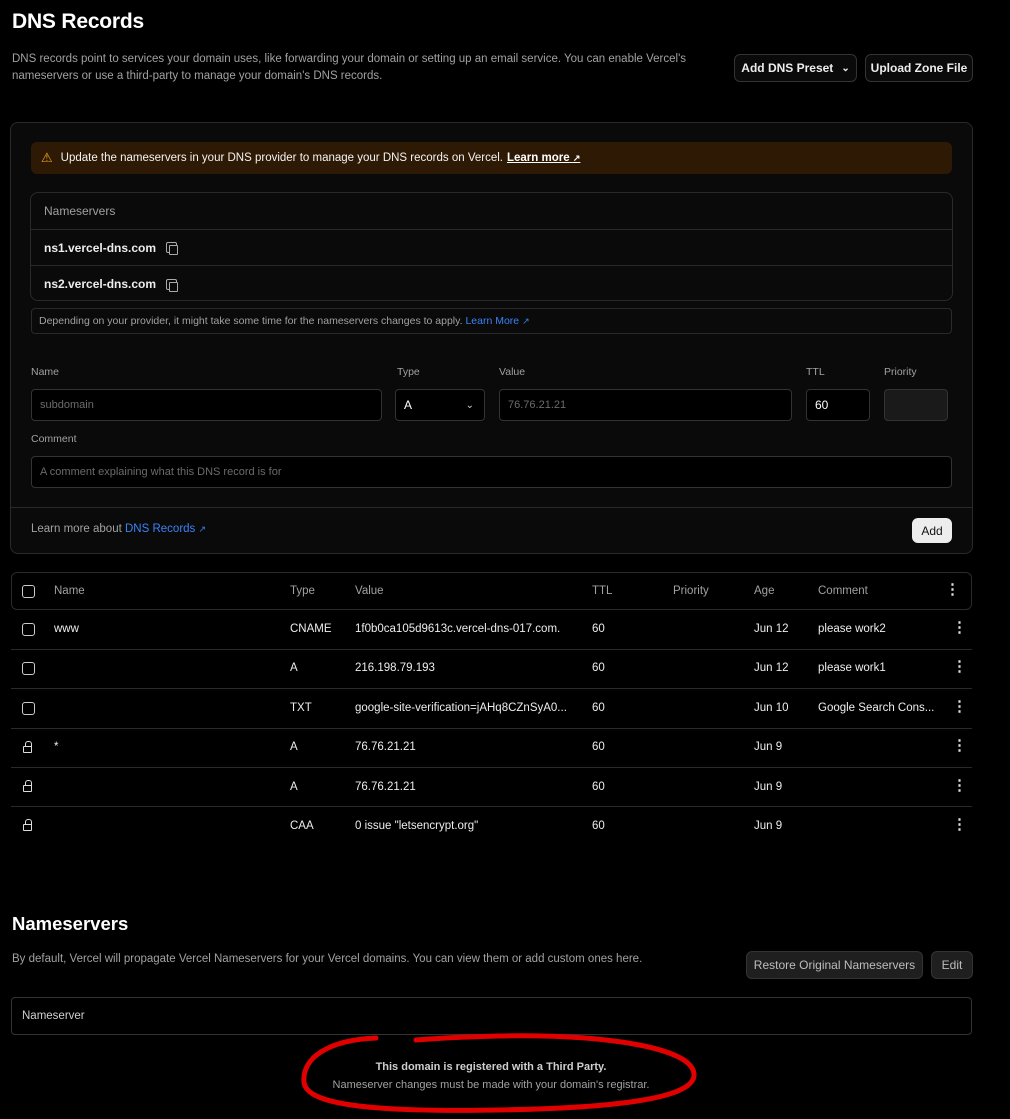  What do you see at coordinates (815, 372) in the screenshot?
I see `ttl-label: TTL` at bounding box center [815, 372].